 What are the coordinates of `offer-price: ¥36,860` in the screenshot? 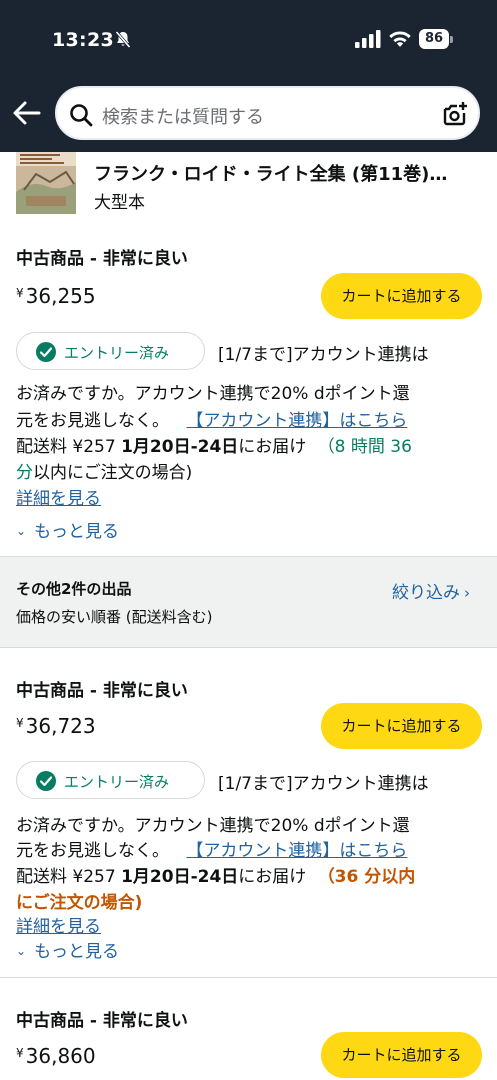 It's located at (56, 1056).